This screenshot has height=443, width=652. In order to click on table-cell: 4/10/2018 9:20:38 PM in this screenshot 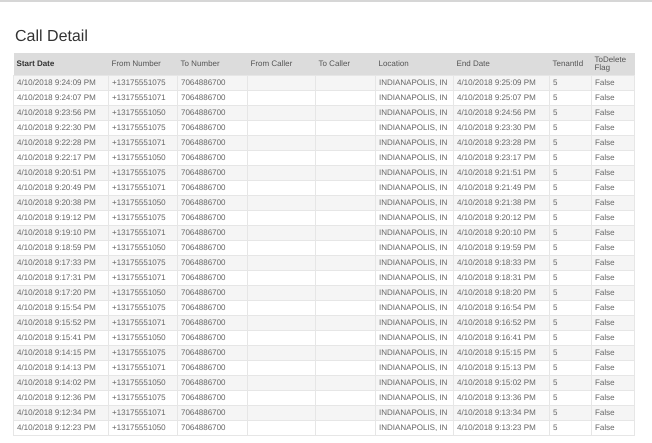, I will do `click(61, 202)`.